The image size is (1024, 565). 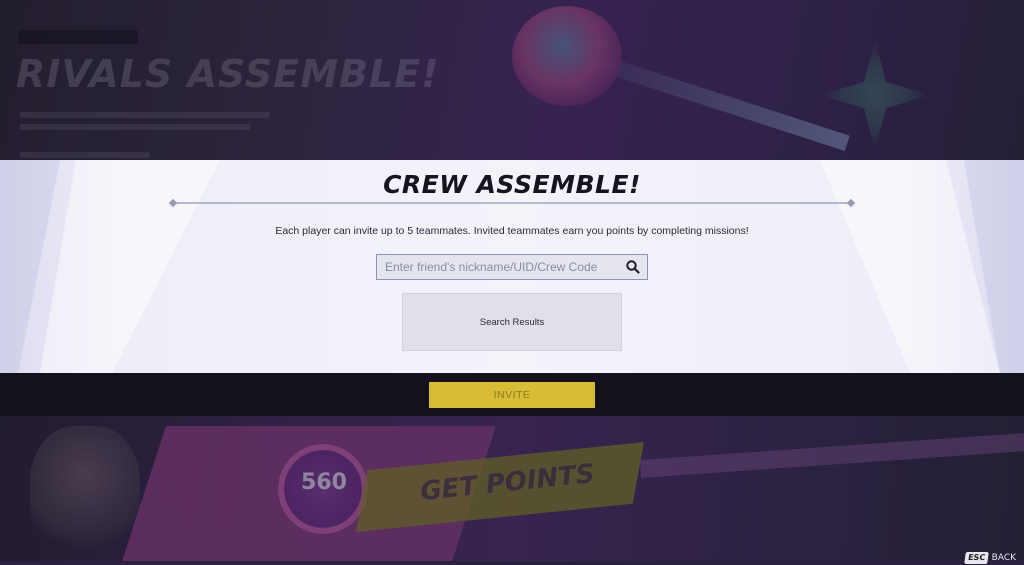 I want to click on search-results-area: Search Results, so click(x=512, y=322).